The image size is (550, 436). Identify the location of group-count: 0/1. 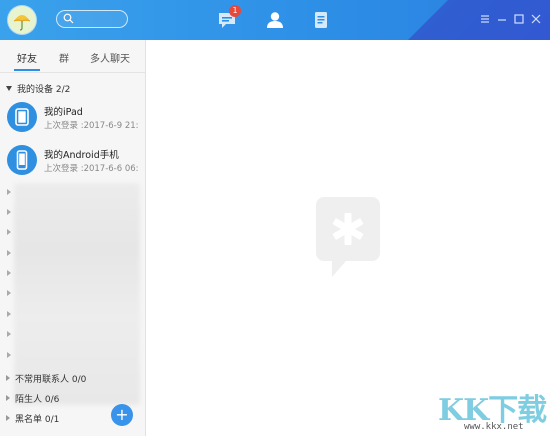
(52, 420).